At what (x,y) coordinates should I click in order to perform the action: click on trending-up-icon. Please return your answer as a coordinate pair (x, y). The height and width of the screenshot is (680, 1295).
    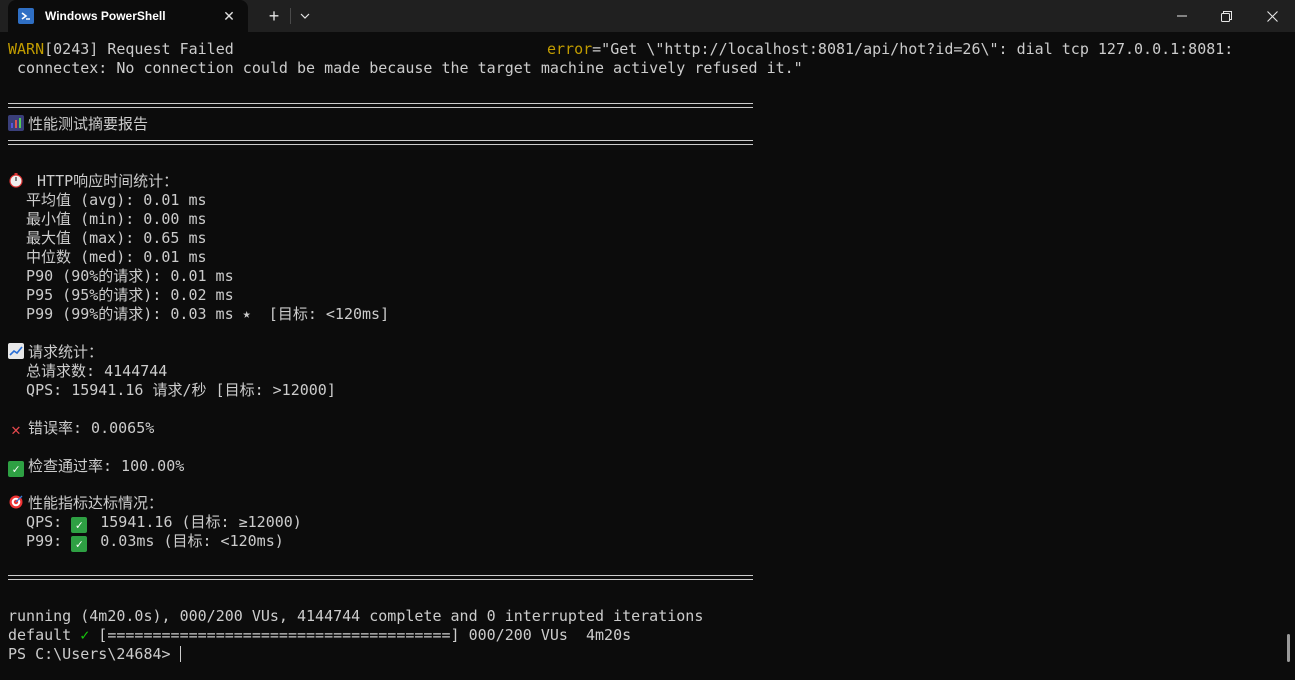
    Looking at the image, I should click on (16, 351).